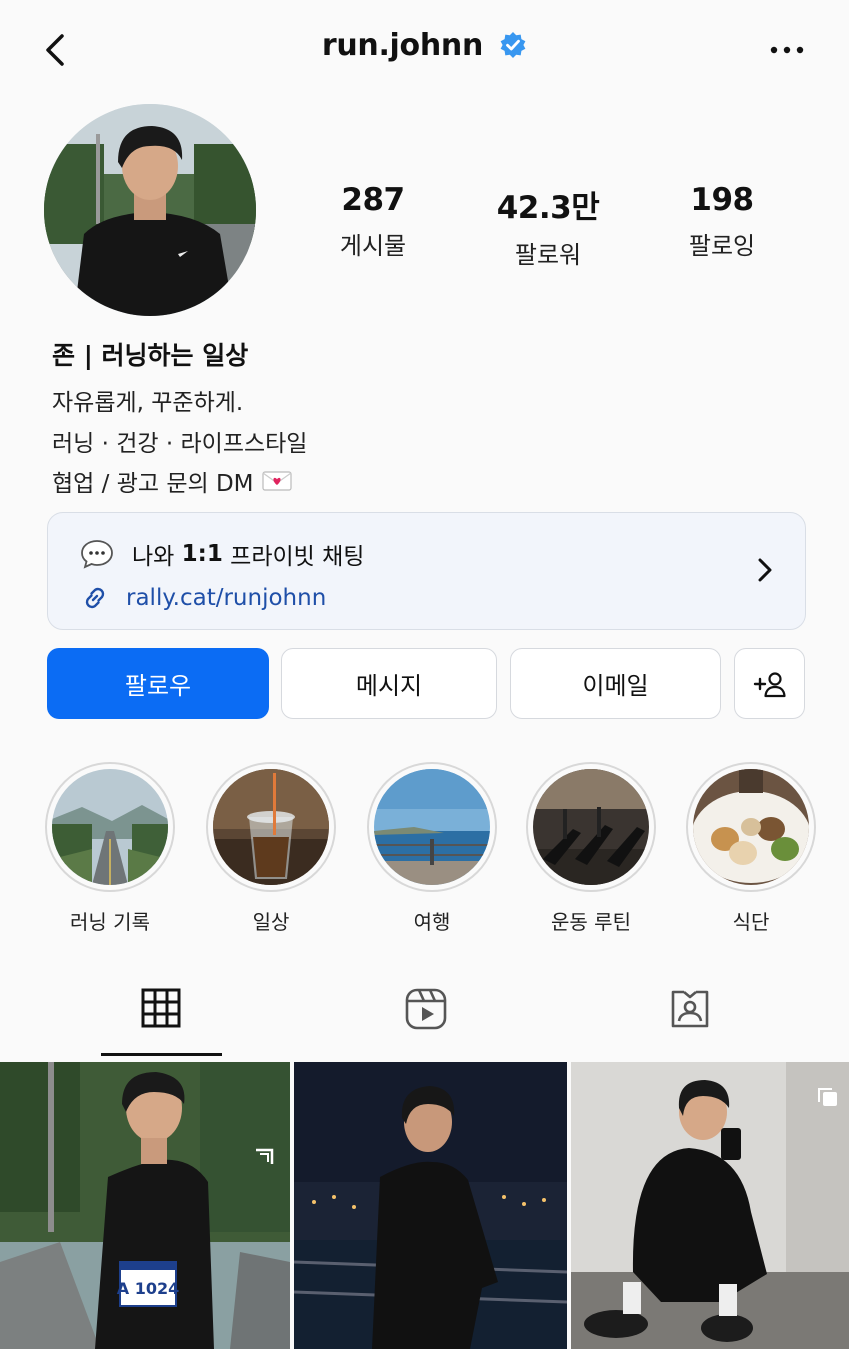 The image size is (849, 1349). What do you see at coordinates (202, 554) in the screenshot?
I see `chat-bold: 1:1` at bounding box center [202, 554].